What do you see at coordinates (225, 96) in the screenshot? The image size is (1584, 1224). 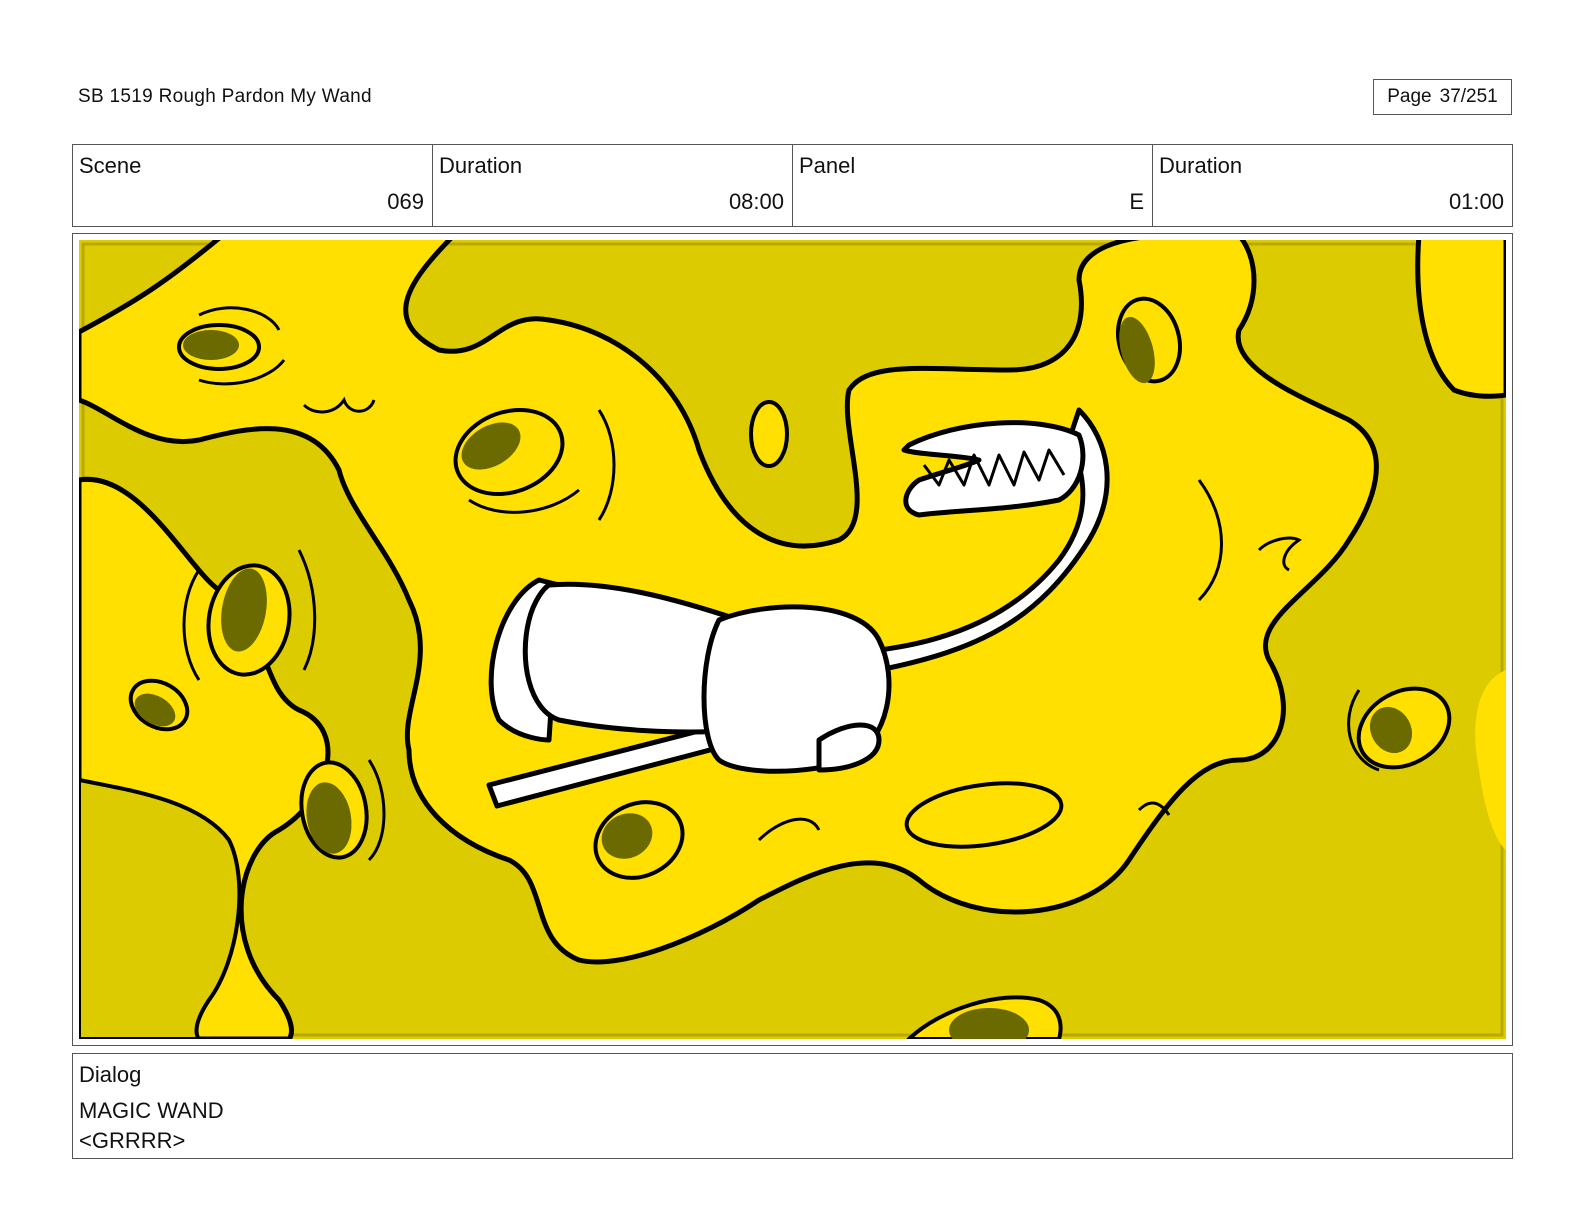 I see `storyboard-title: SB 1519 Rough Pardon My Wand` at bounding box center [225, 96].